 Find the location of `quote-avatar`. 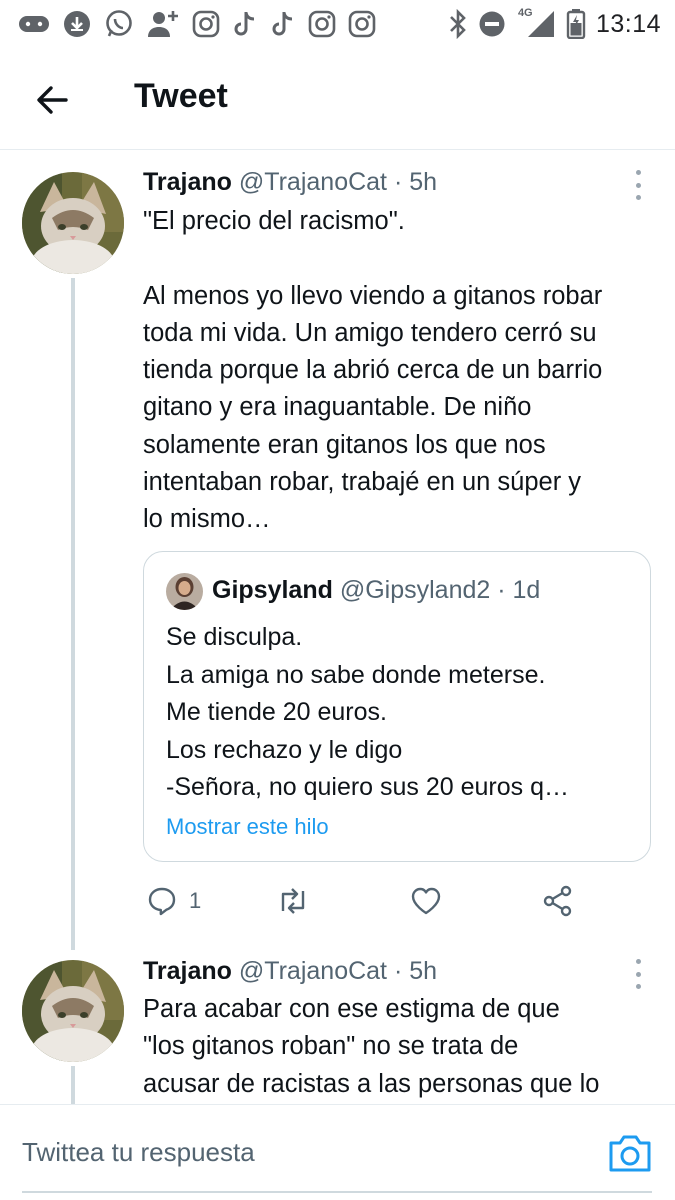

quote-avatar is located at coordinates (184, 591).